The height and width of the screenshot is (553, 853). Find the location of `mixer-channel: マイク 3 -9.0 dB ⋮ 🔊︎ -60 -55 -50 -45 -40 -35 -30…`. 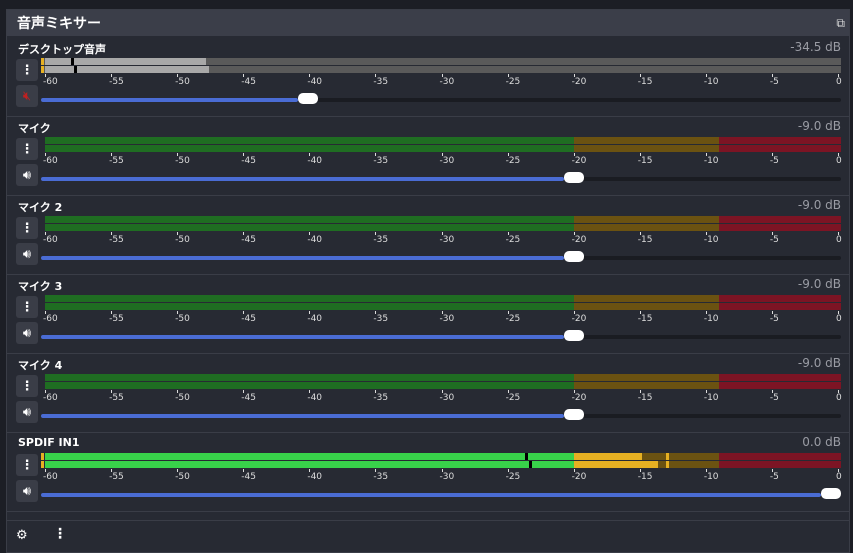

mixer-channel: マイク 3 -9.0 dB ⋮ 🔊︎ -60 -55 -50 -45 -40 -35 -30… is located at coordinates (428, 314).